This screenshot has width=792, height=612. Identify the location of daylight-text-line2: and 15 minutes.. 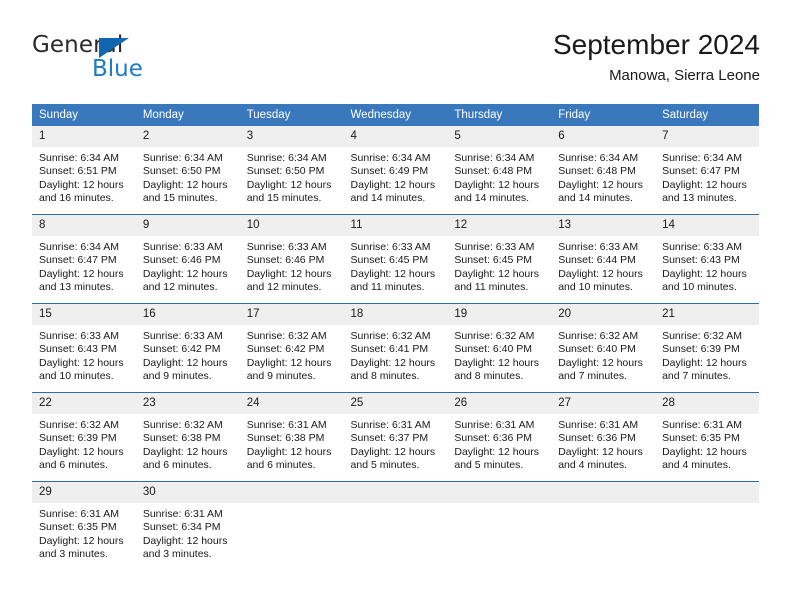
(180, 198).